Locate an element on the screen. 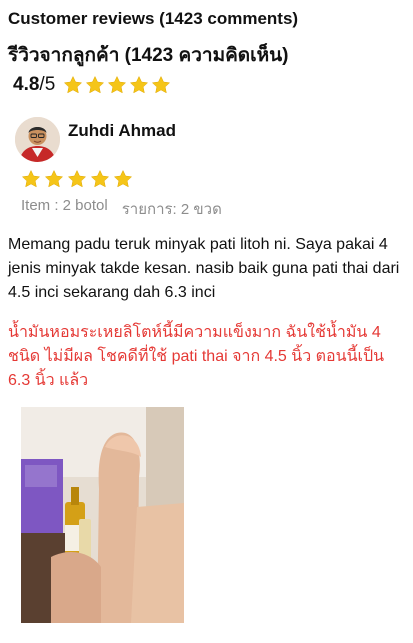 The width and height of the screenshot is (413, 643). rating-value: 4.8 is located at coordinates (26, 84).